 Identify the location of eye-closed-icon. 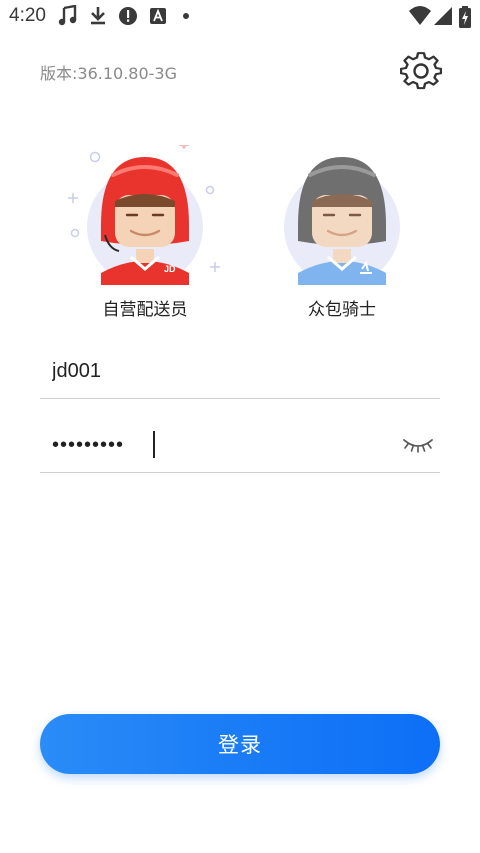
(418, 443).